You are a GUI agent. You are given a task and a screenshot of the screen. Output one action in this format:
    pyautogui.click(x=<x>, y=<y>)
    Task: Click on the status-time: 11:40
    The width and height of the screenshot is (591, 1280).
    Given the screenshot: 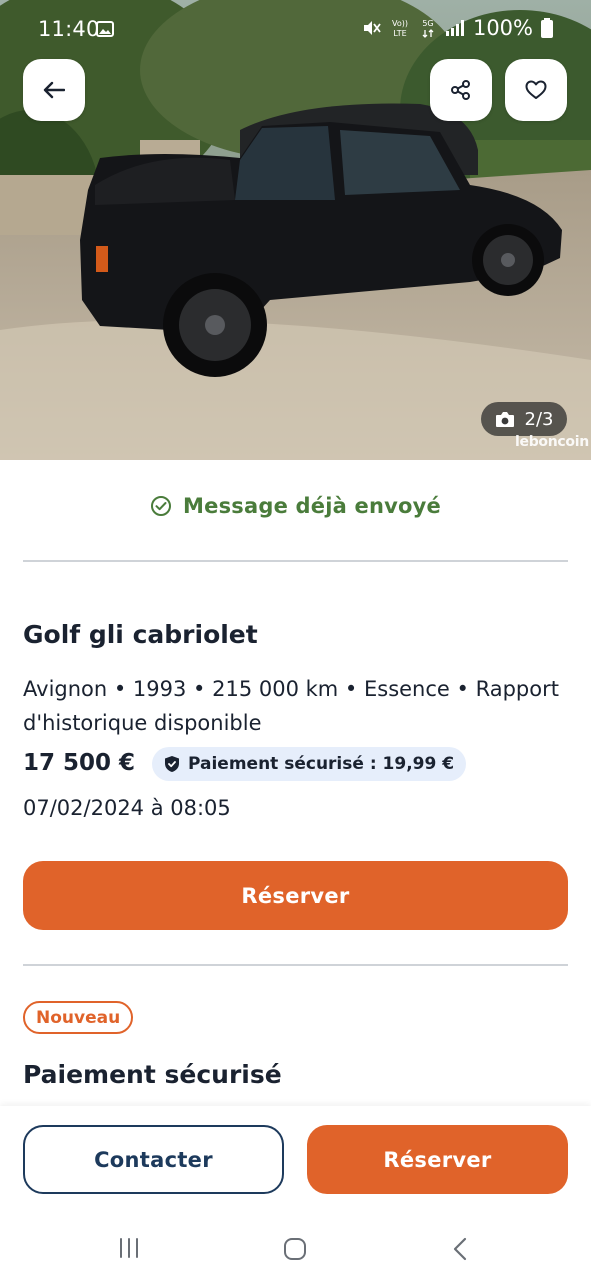 What is the action you would take?
    pyautogui.click(x=69, y=29)
    